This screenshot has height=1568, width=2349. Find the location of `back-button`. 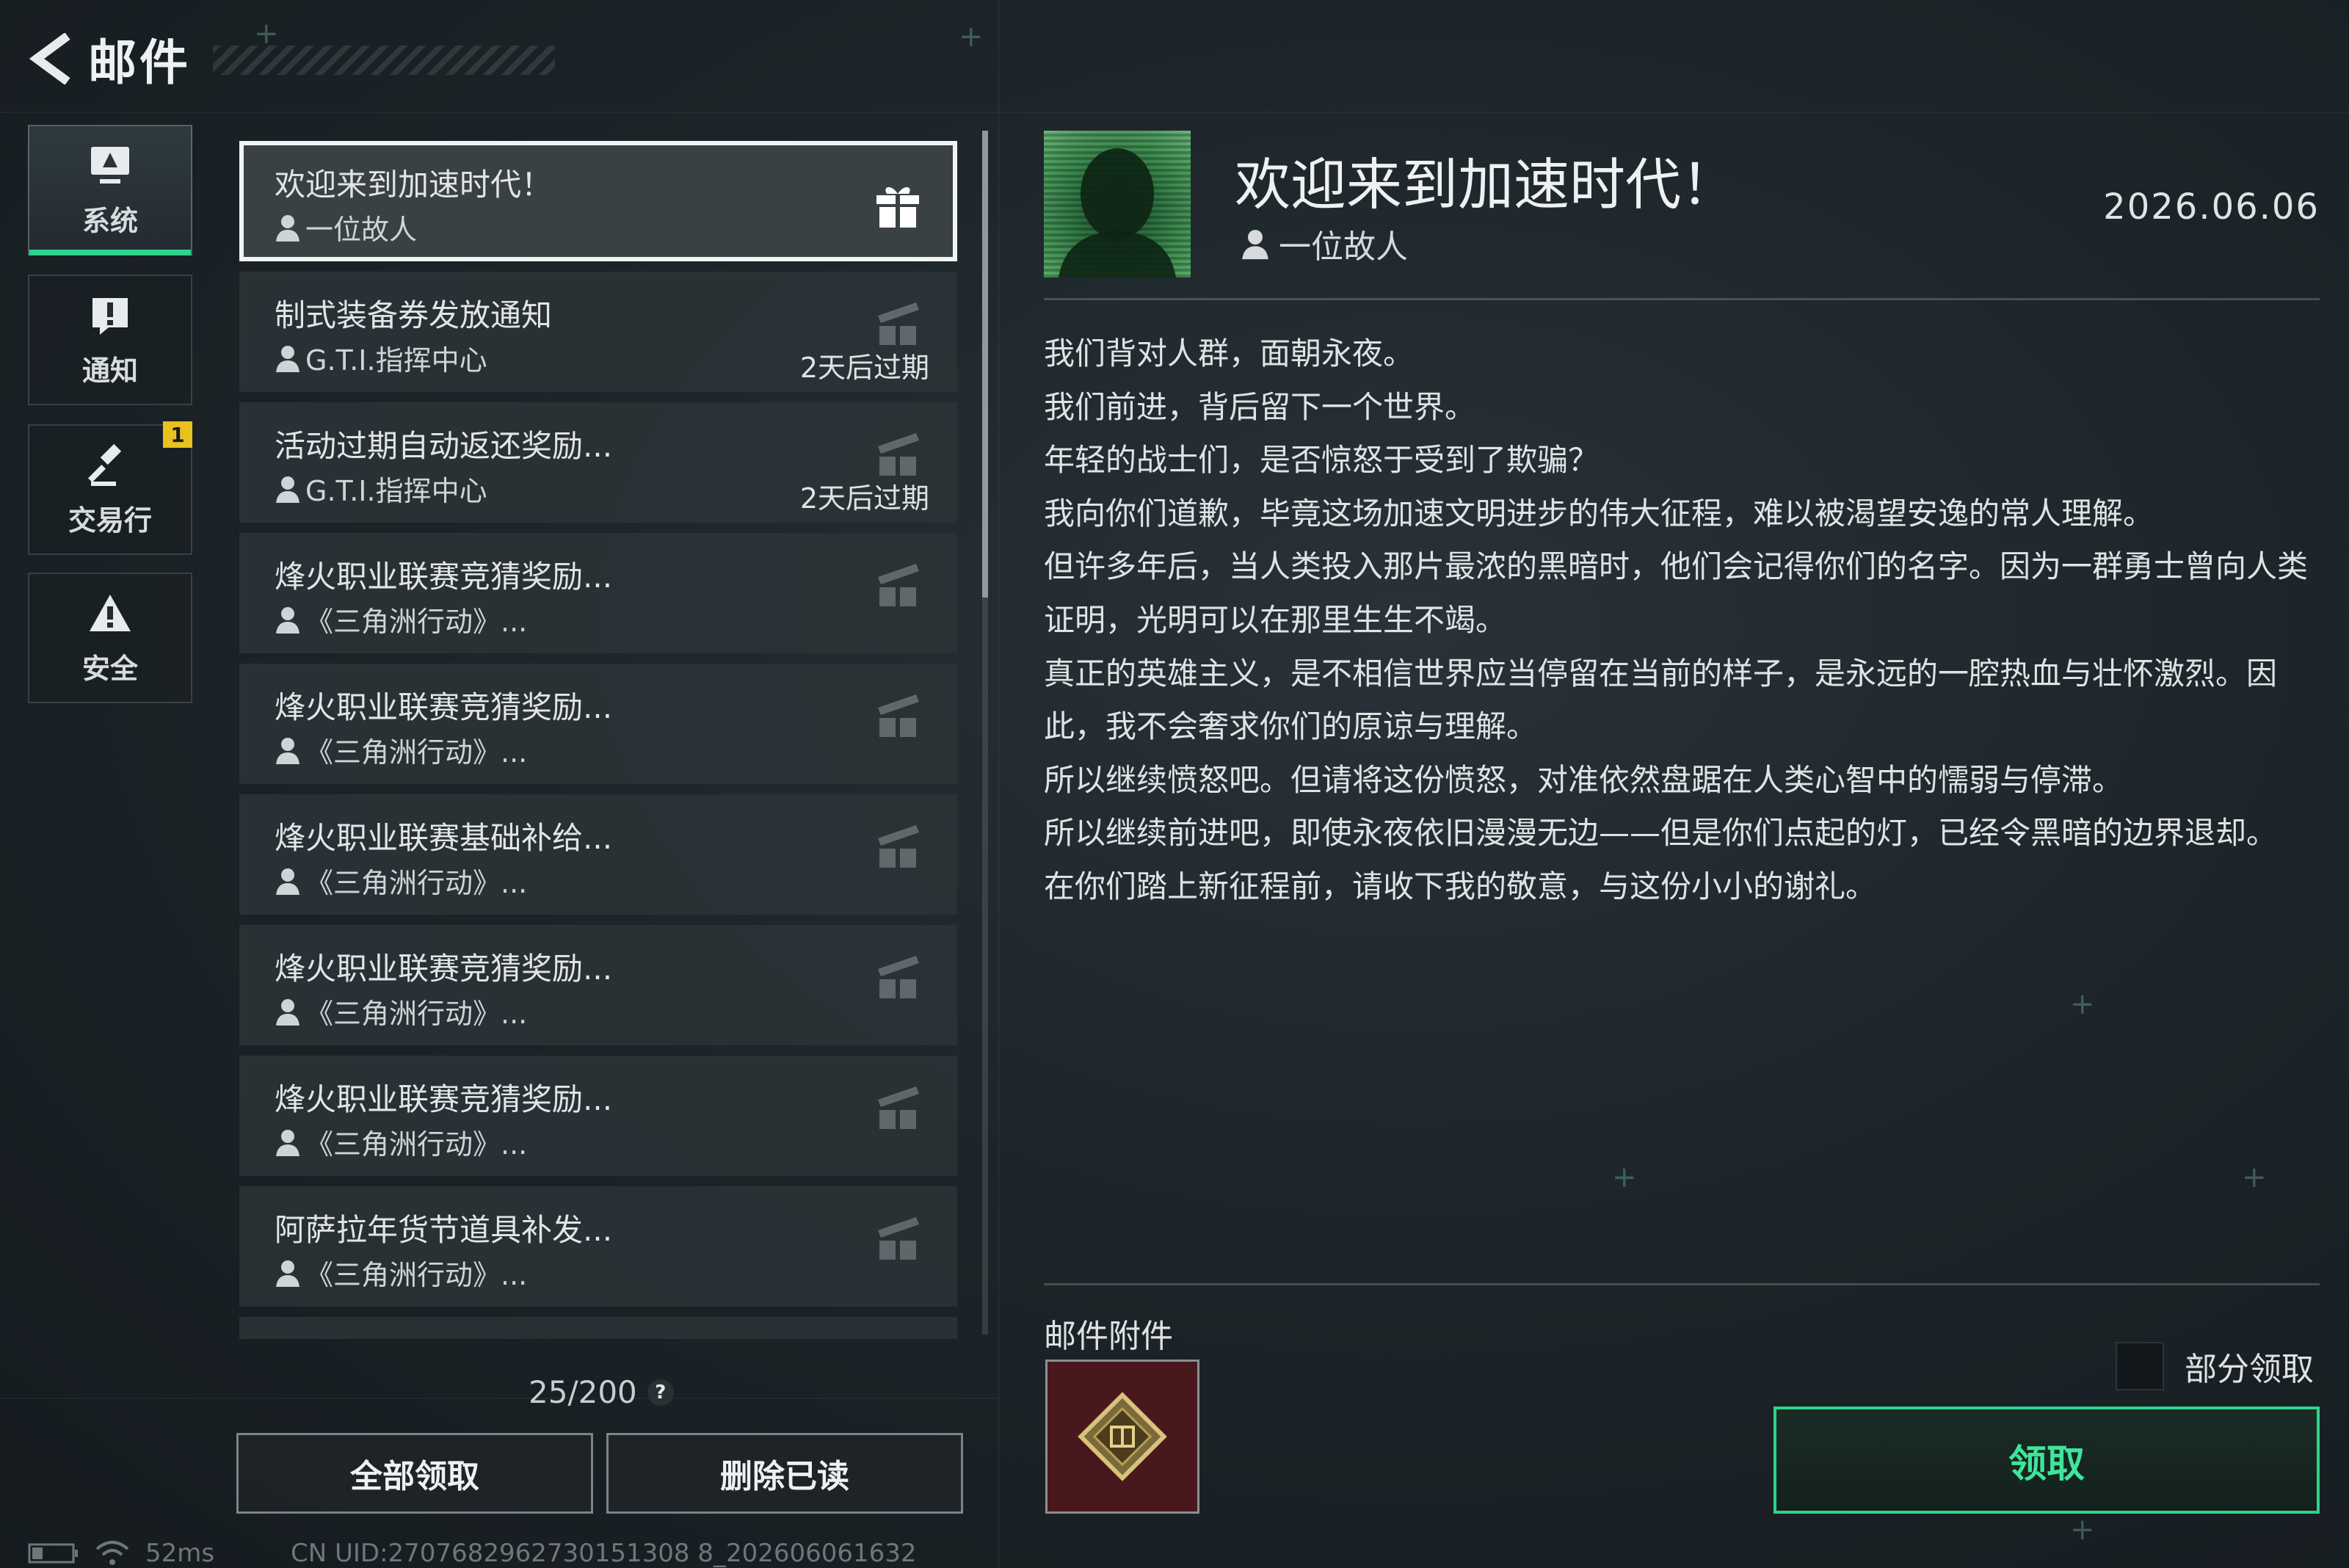

back-button is located at coordinates (52, 58).